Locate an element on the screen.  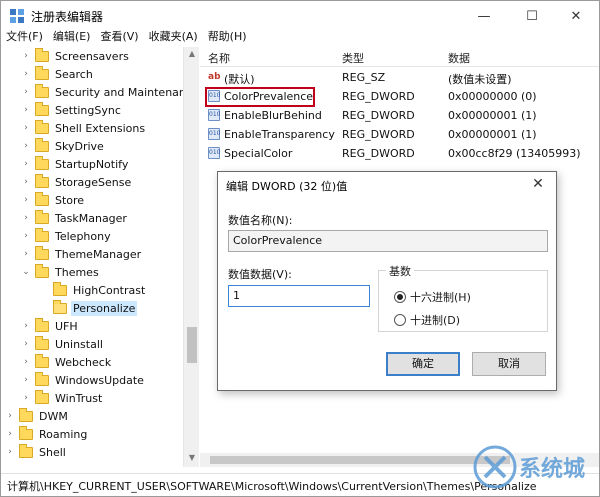
string-value-icon: ab is located at coordinates (214, 77).